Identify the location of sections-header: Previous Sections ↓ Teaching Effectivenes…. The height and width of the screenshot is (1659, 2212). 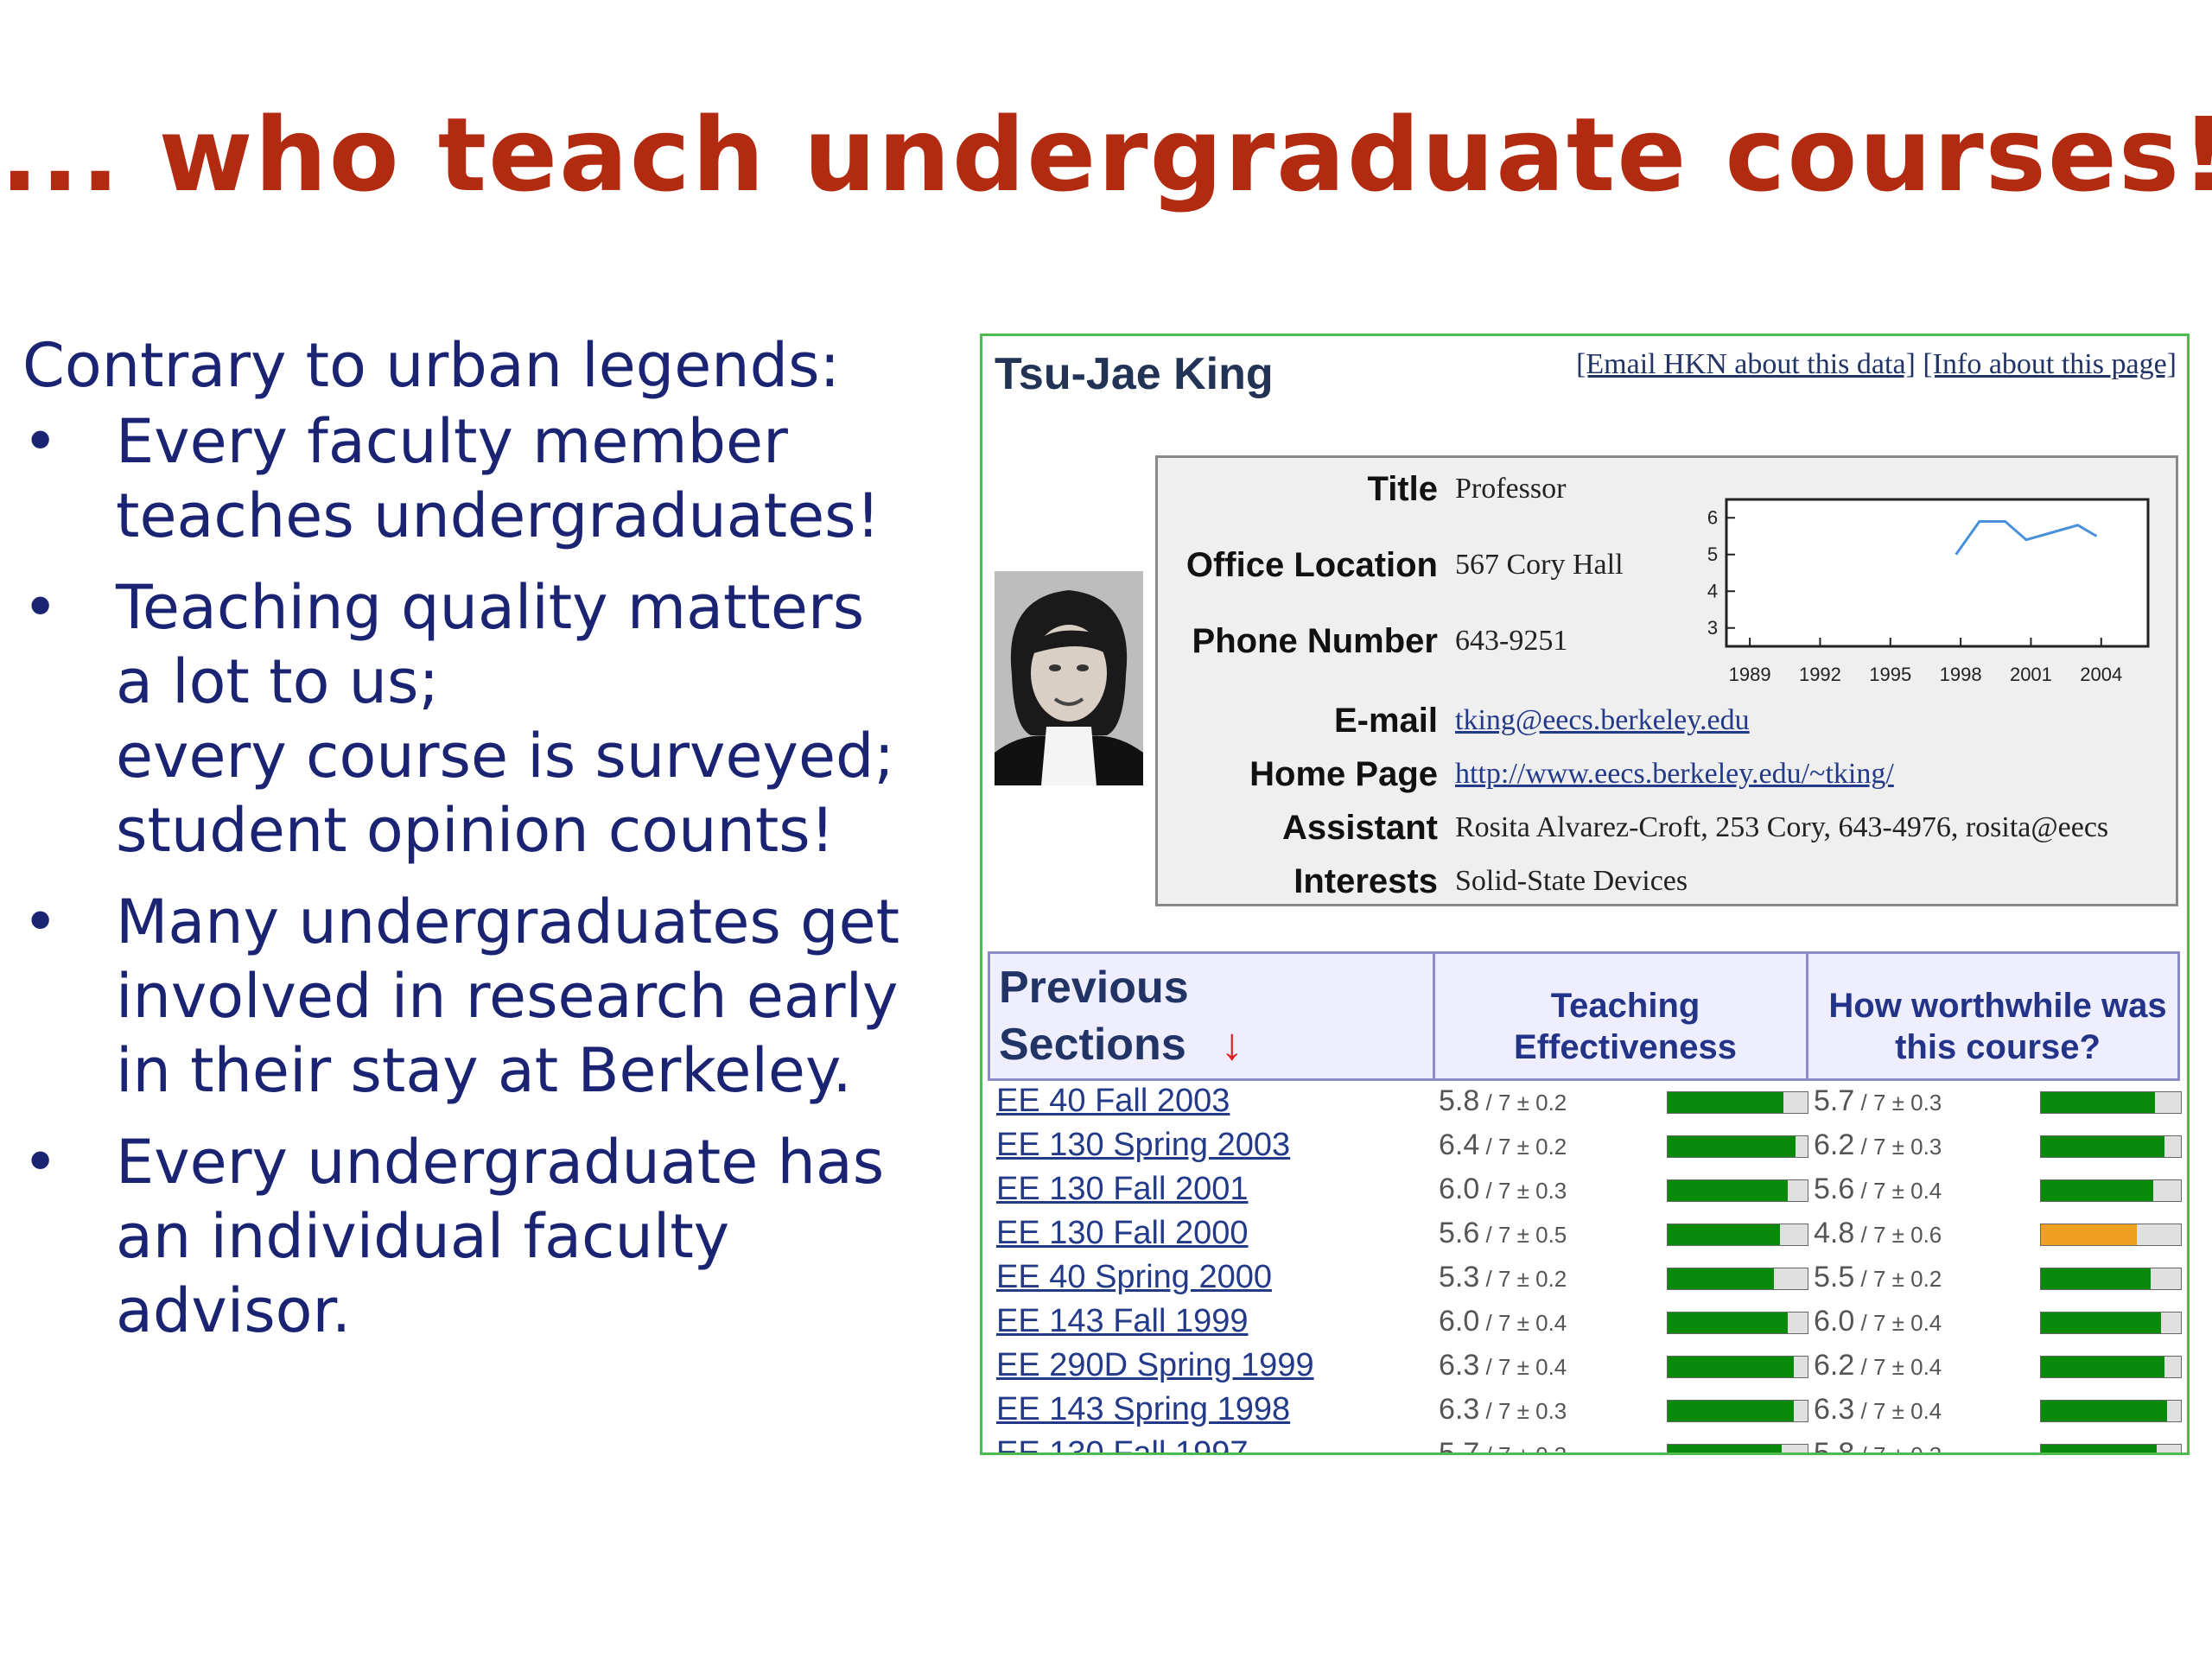
(1584, 1016).